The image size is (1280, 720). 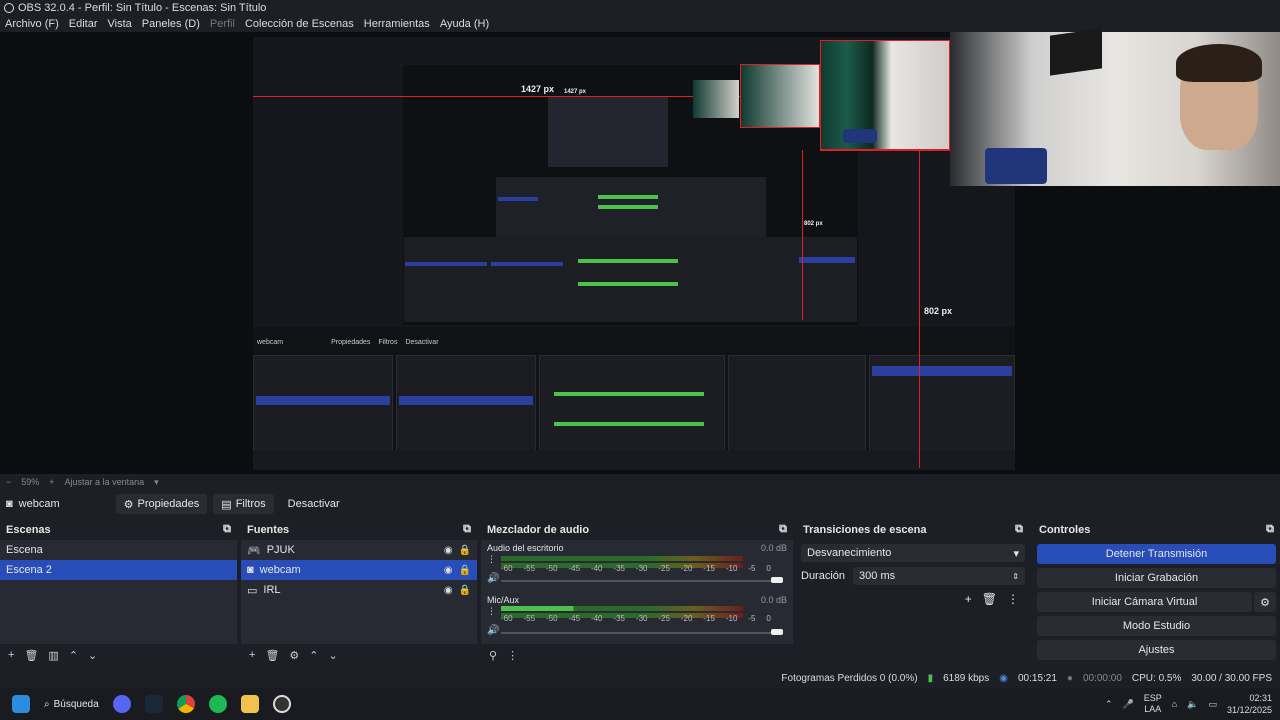 I want to click on camera-icon: ◙, so click(x=250, y=570).